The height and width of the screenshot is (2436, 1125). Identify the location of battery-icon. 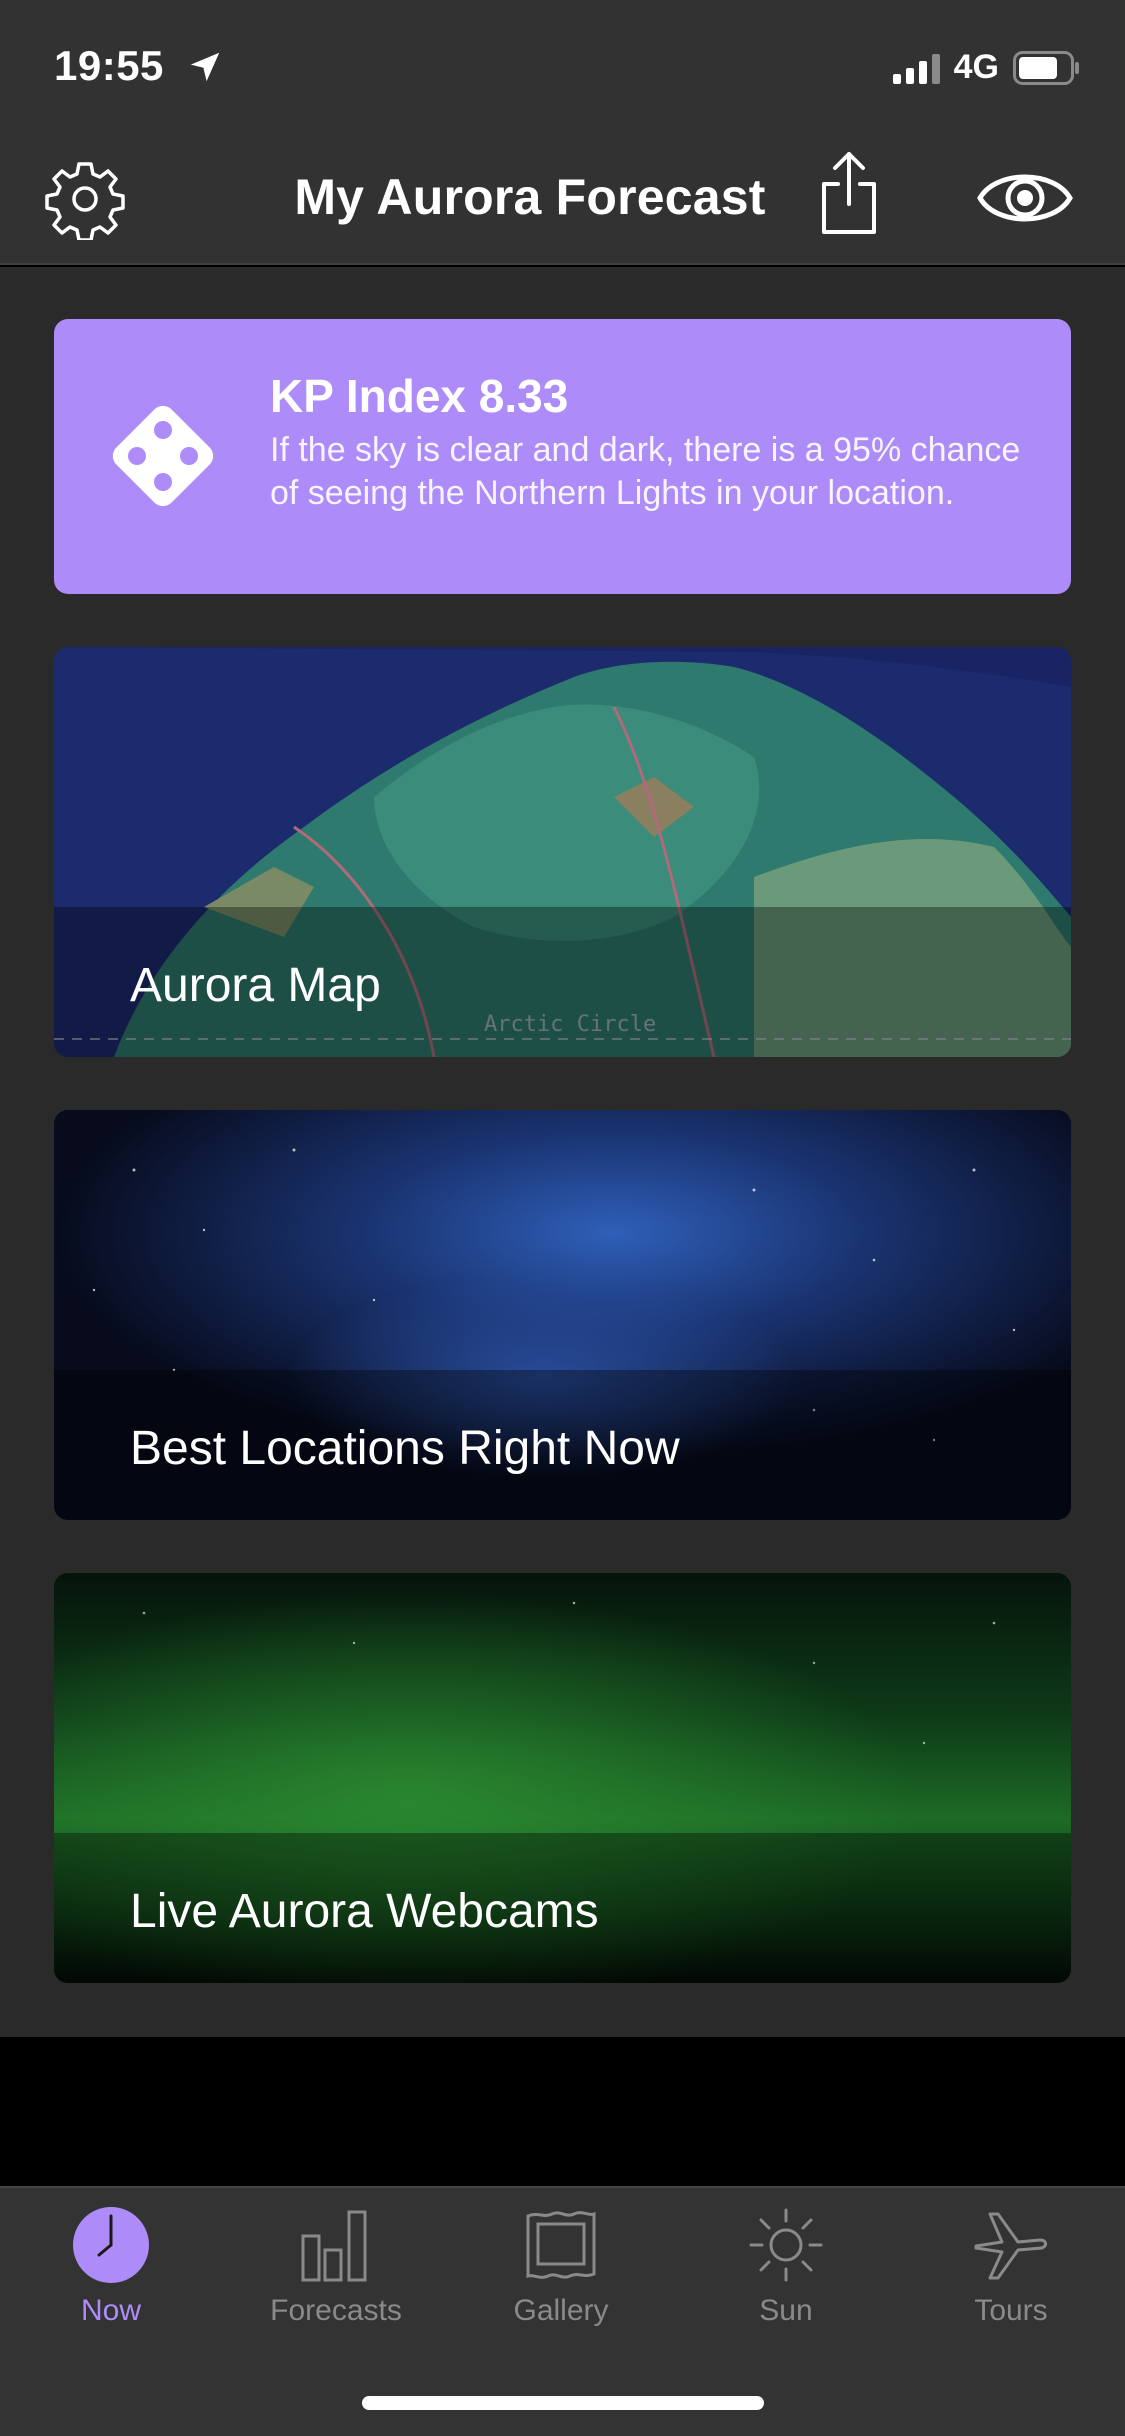
(1046, 67).